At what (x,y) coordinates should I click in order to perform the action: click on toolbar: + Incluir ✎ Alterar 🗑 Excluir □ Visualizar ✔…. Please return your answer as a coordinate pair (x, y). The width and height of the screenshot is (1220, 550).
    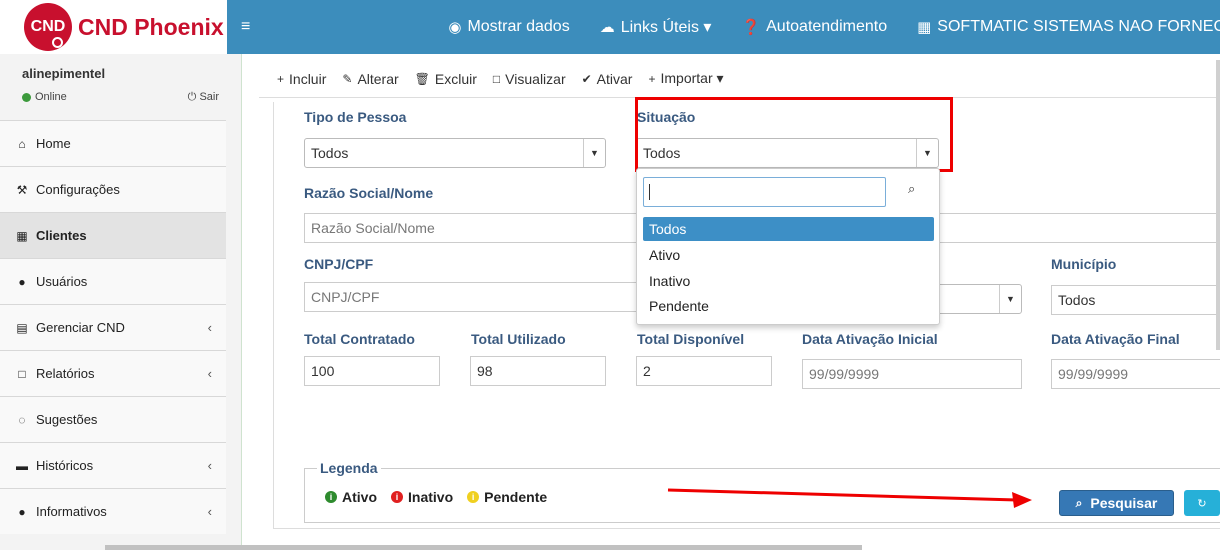
    Looking at the image, I should click on (738, 79).